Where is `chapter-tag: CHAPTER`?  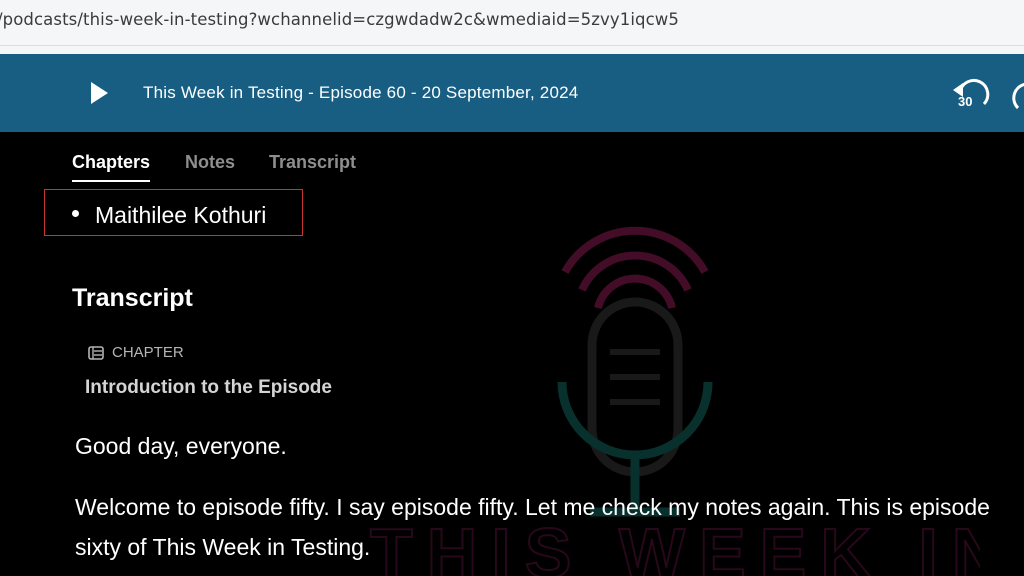 chapter-tag: CHAPTER is located at coordinates (136, 352).